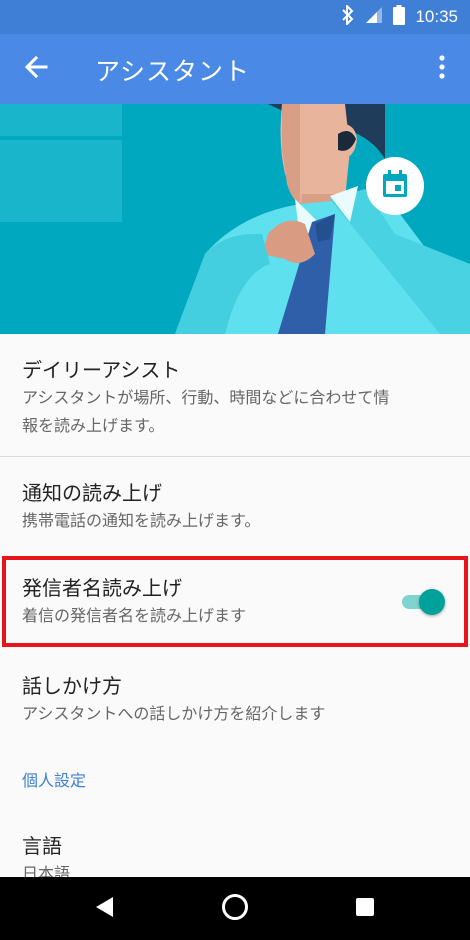  I want to click on nav-recents-button, so click(365, 909).